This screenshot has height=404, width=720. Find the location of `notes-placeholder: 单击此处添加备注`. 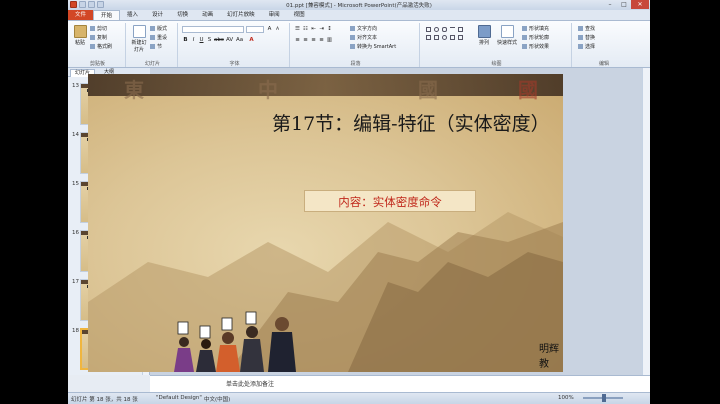

notes-placeholder: 单击此处添加备注 is located at coordinates (250, 384).